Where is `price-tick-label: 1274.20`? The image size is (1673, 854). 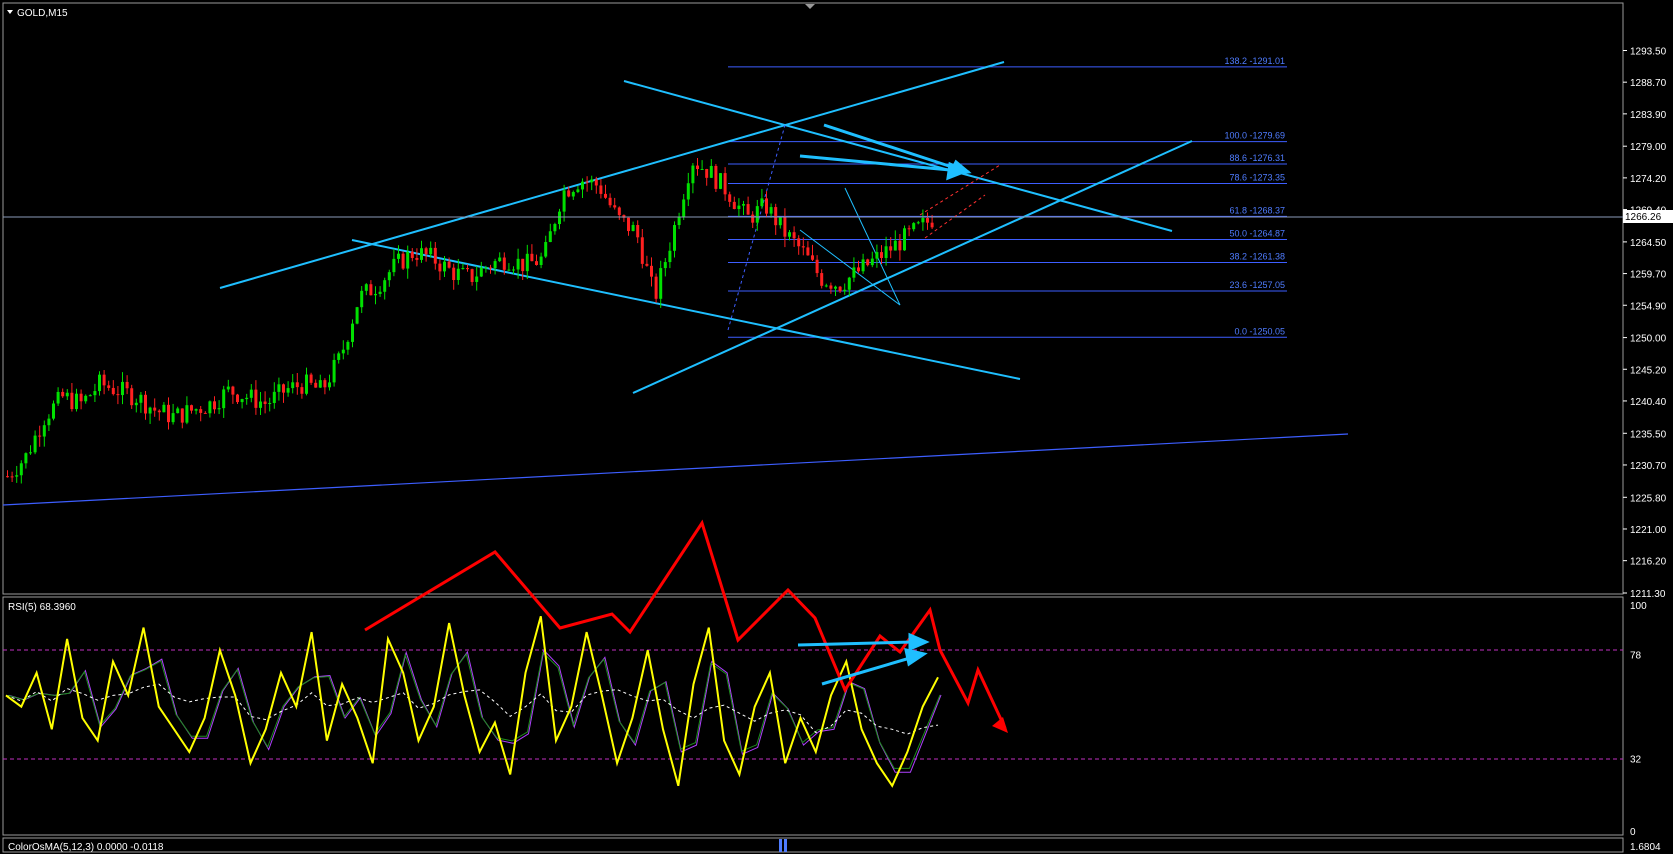
price-tick-label: 1274.20 is located at coordinates (1648, 179).